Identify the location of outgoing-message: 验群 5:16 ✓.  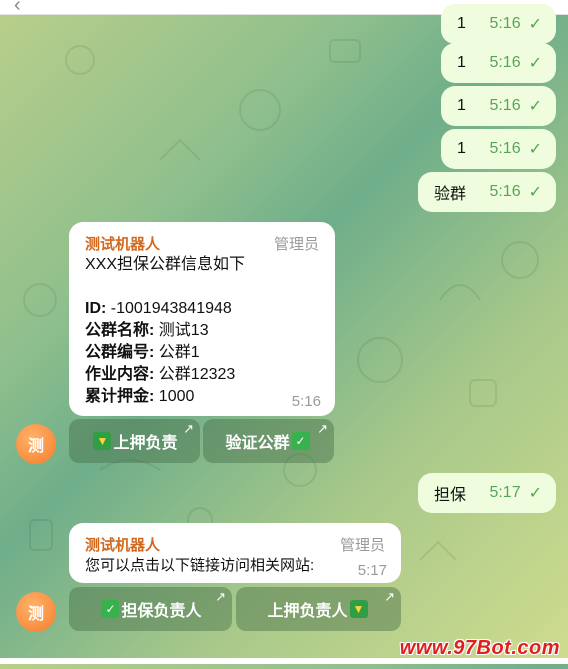
(487, 192).